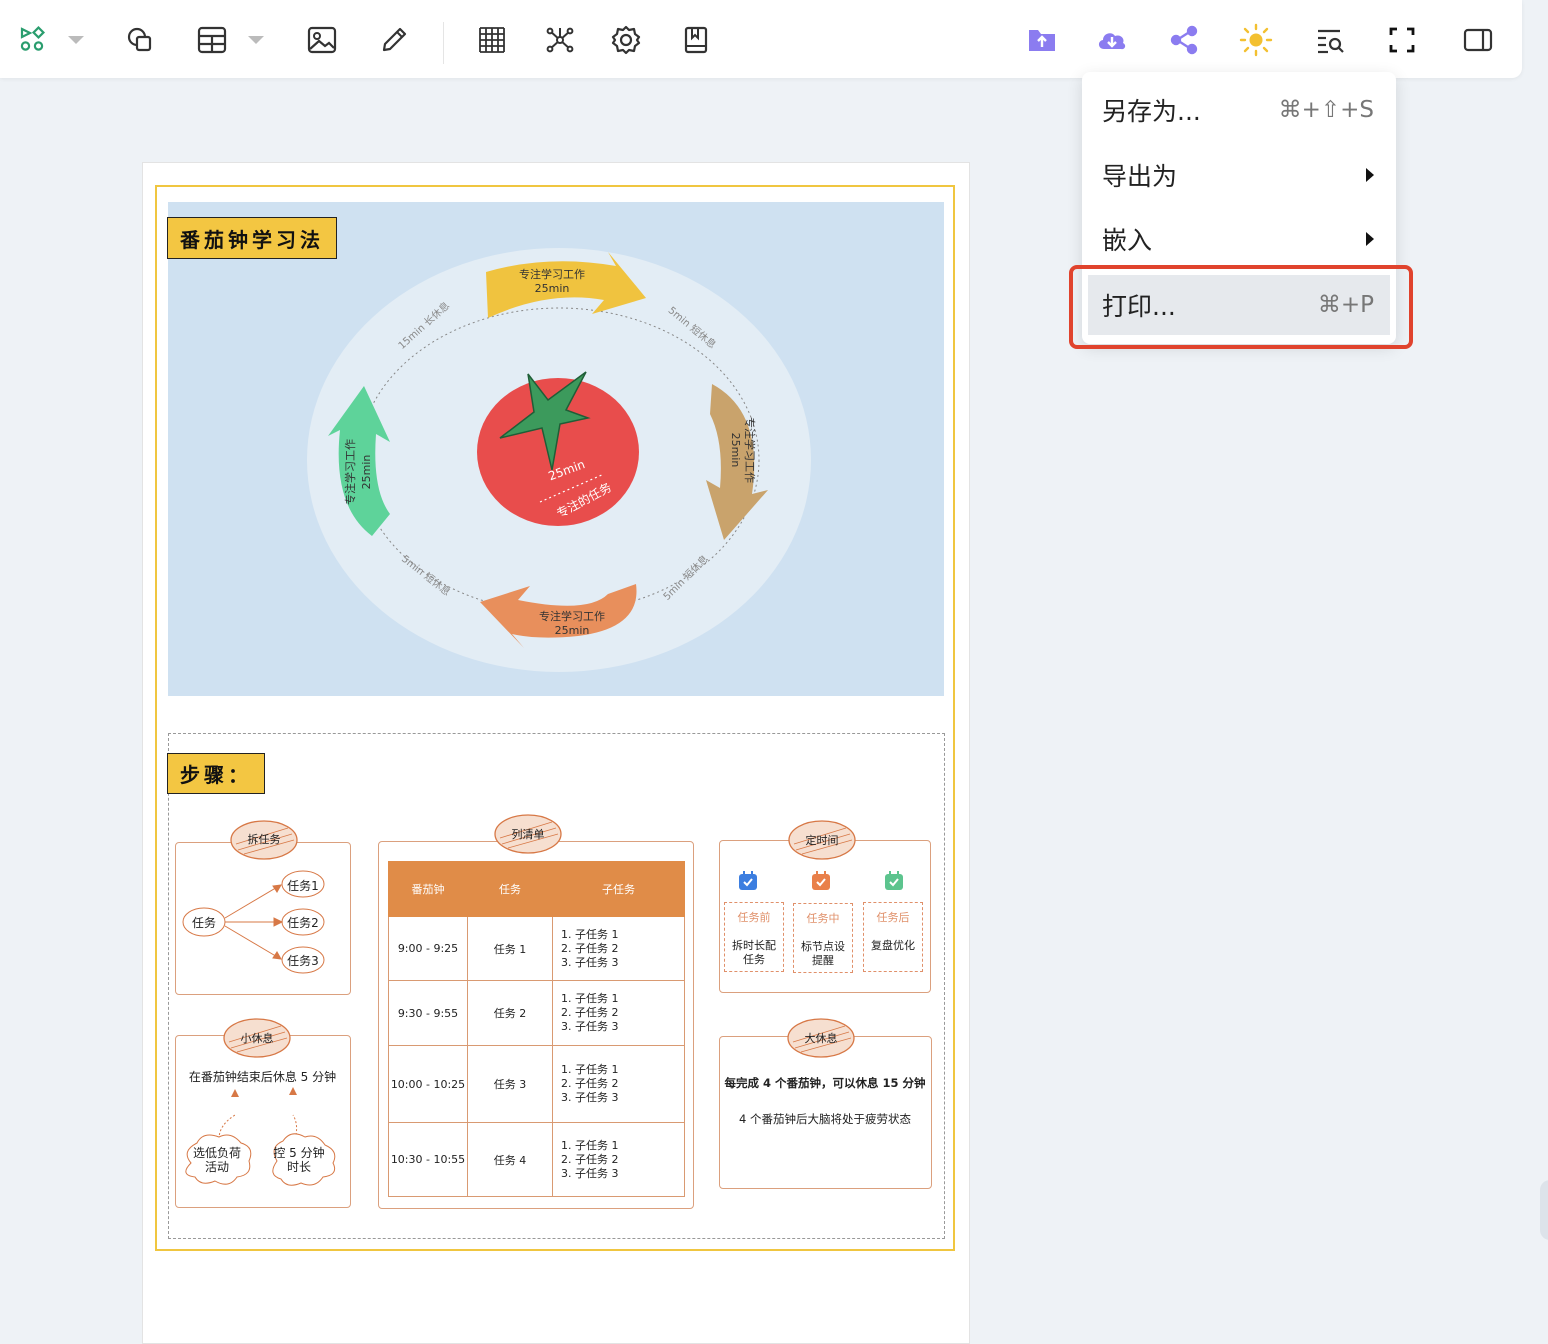 The width and height of the screenshot is (1548, 1344). I want to click on bottom-arrow-label-2: 25min, so click(572, 630).